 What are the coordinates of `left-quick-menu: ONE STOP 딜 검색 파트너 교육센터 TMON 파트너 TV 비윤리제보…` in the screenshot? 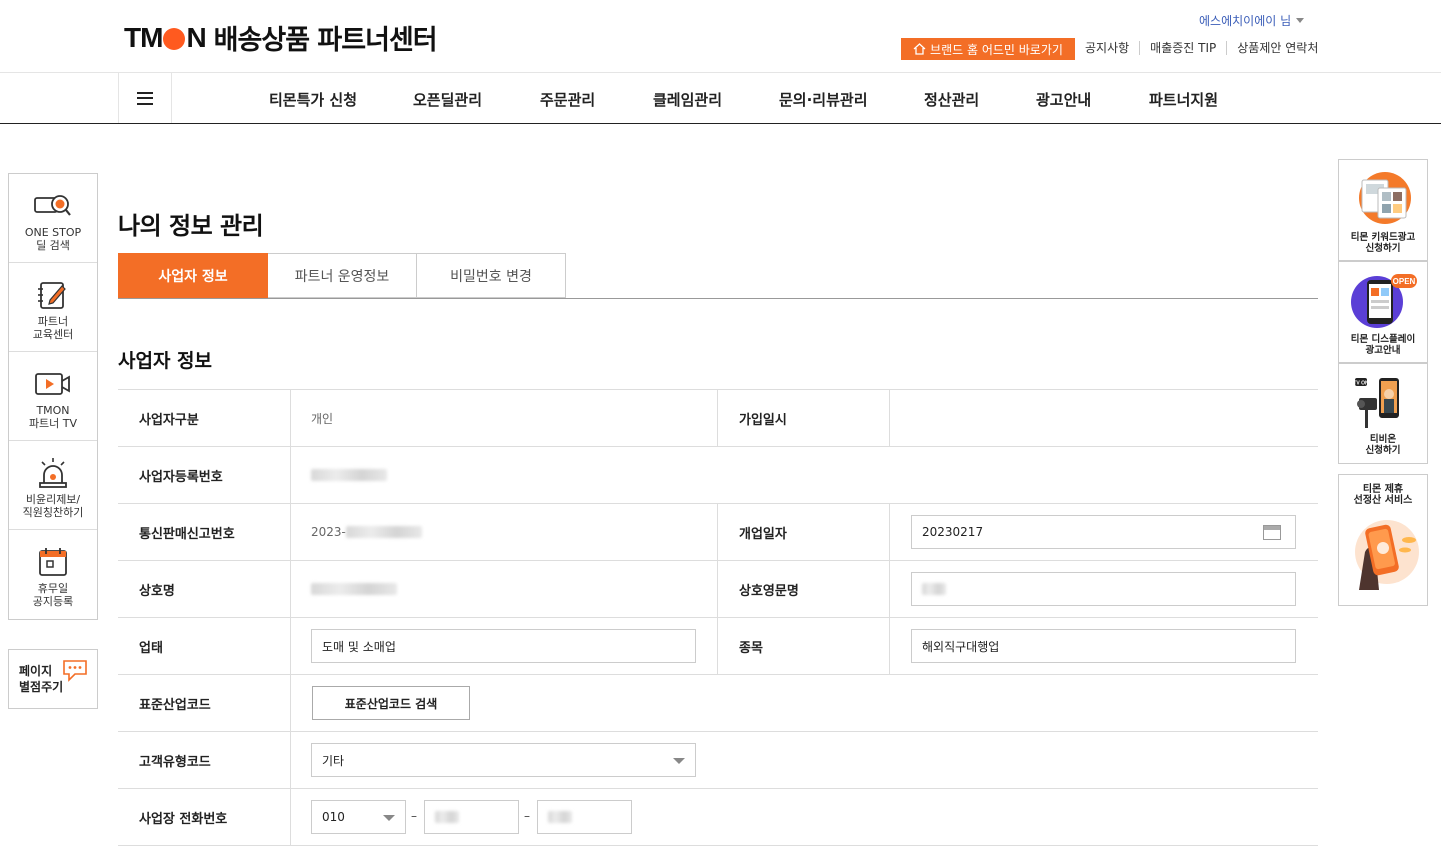 It's located at (53, 396).